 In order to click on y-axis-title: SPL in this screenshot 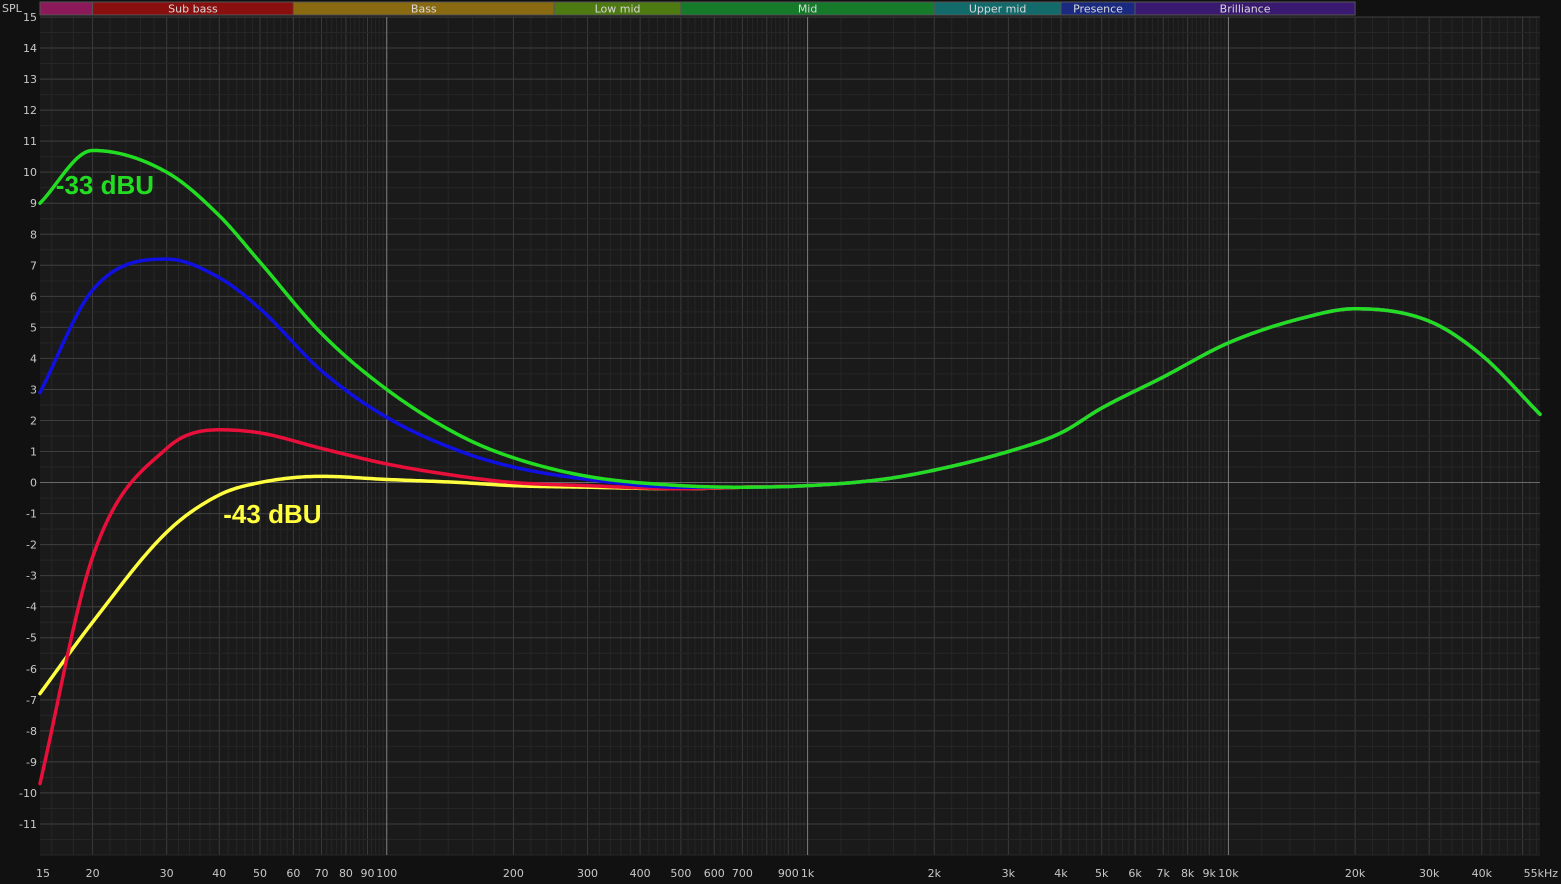, I will do `click(12, 8)`.